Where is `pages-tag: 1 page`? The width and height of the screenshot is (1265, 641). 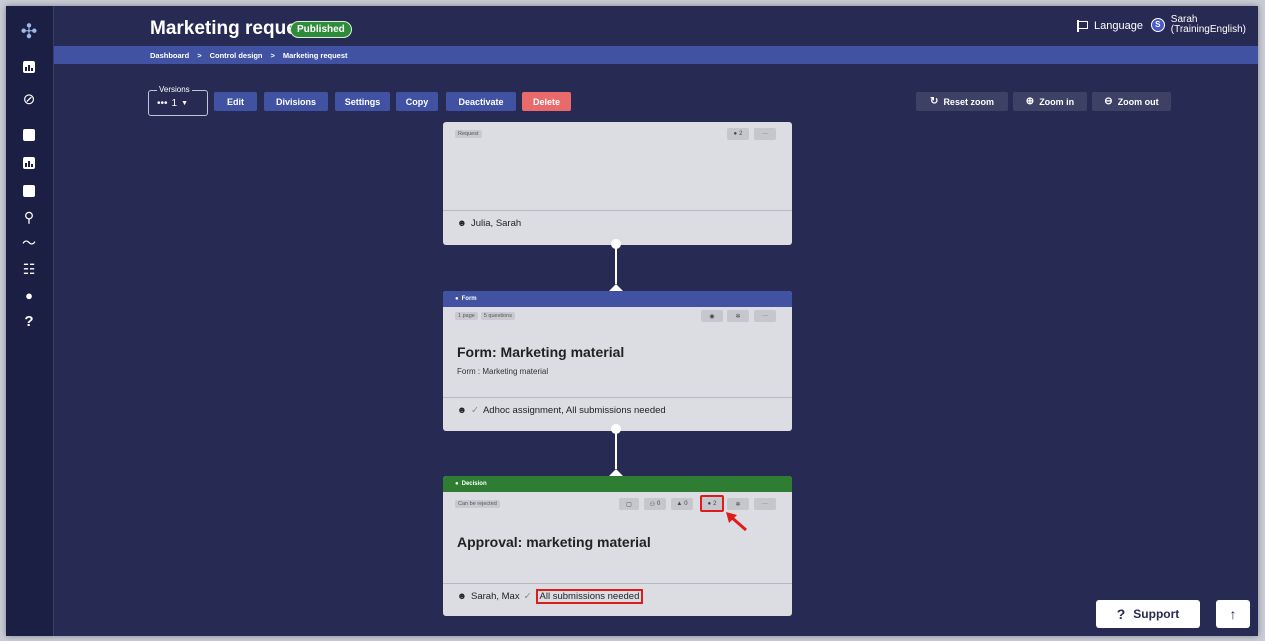
pages-tag: 1 page is located at coordinates (466, 316).